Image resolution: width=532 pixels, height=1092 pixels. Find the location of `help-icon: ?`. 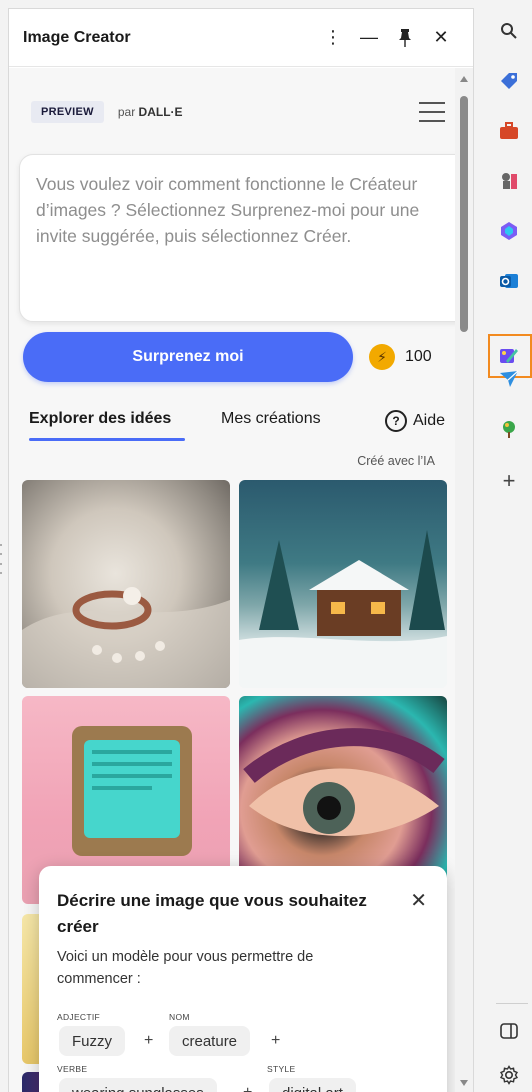

help-icon: ? is located at coordinates (396, 421).